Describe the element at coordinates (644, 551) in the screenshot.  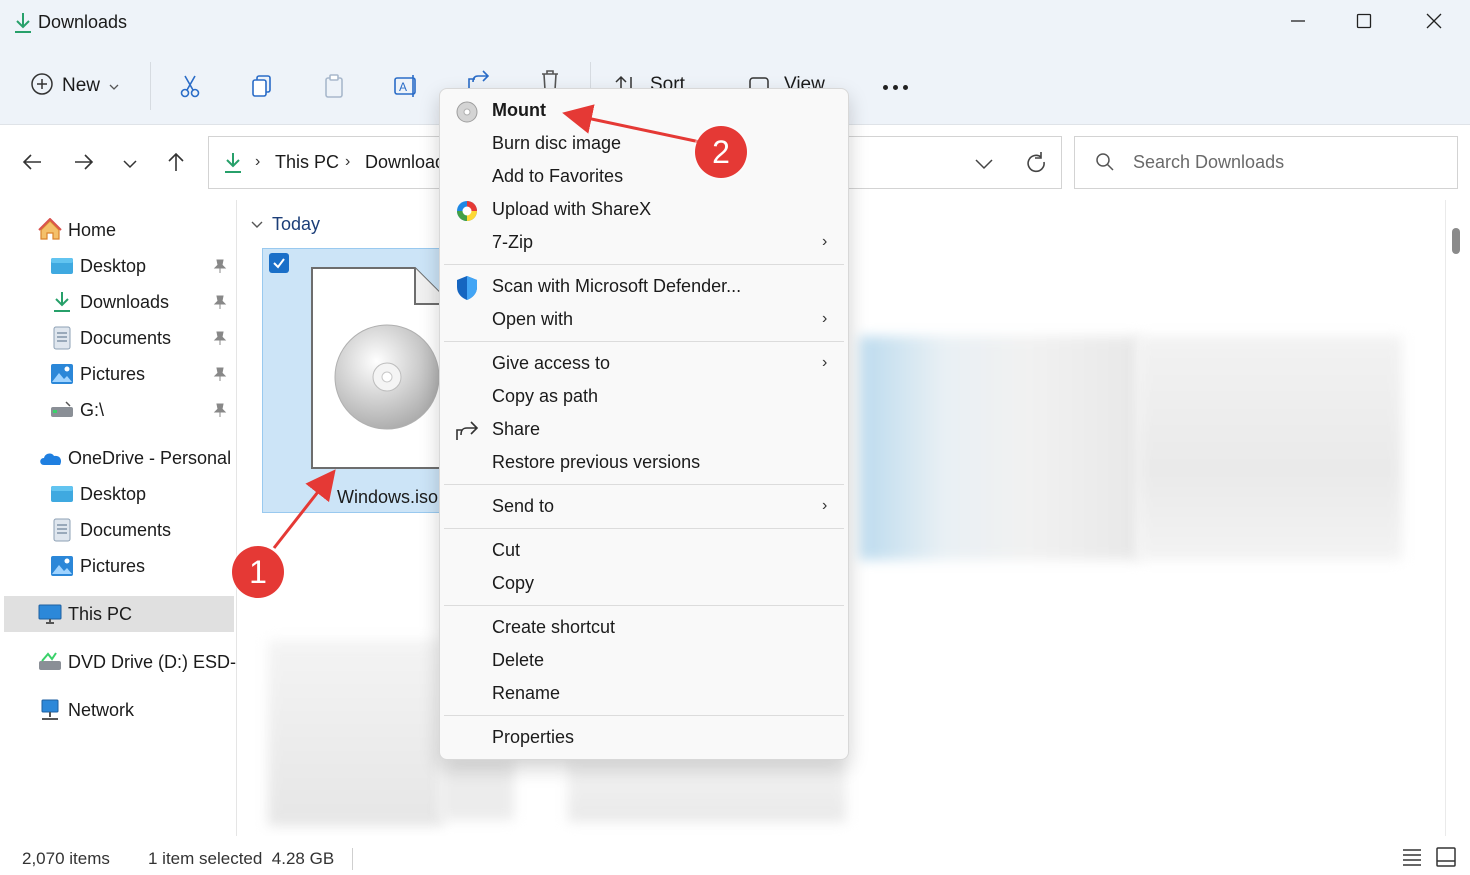
I see `menu-item-cut: Cut` at that location.